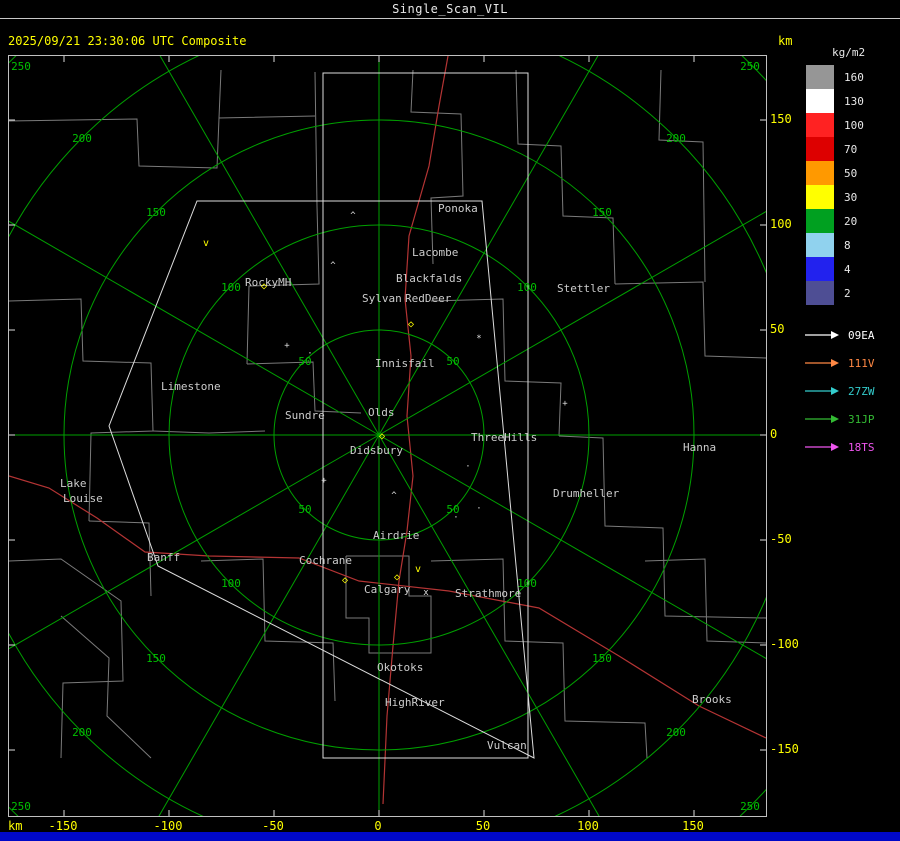 This screenshot has width=900, height=841. I want to click on highway-line, so click(415, 430).